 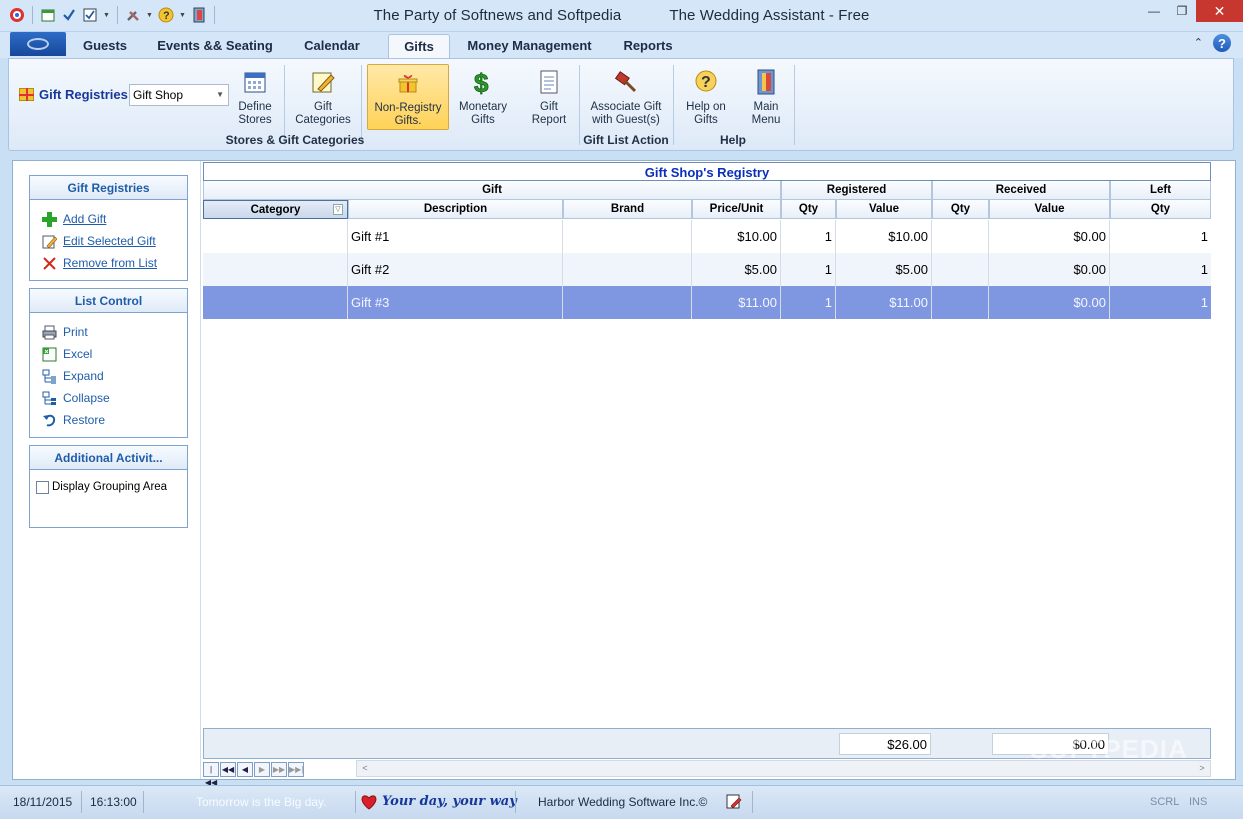 What do you see at coordinates (808, 209) in the screenshot?
I see `column-header-registered-qty: Qty` at bounding box center [808, 209].